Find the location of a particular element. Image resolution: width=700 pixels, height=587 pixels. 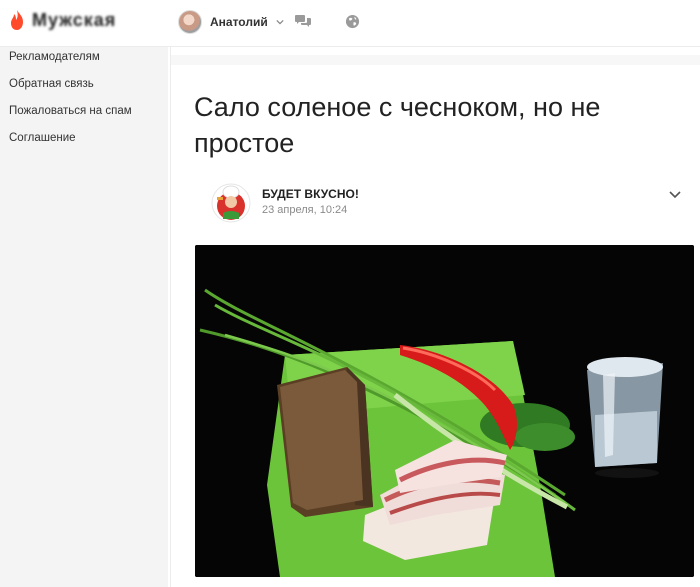

messages-button is located at coordinates (303, 24).